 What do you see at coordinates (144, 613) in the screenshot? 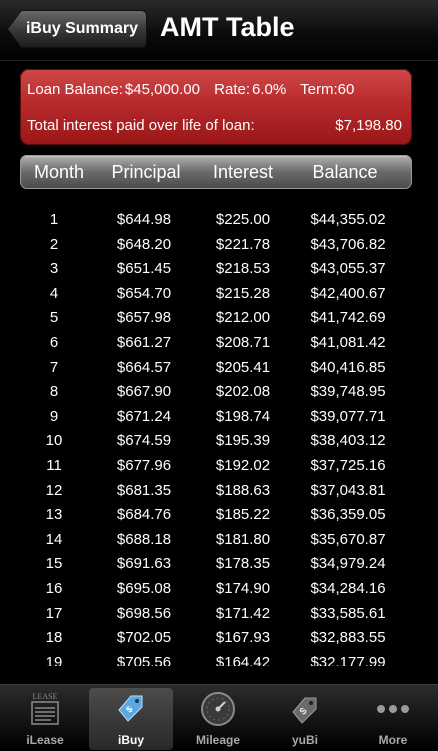
I see `cell-principal: $698.56` at bounding box center [144, 613].